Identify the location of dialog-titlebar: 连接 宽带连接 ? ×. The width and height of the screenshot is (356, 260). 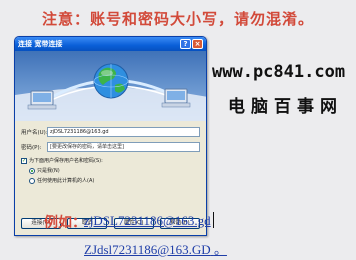
(110, 44).